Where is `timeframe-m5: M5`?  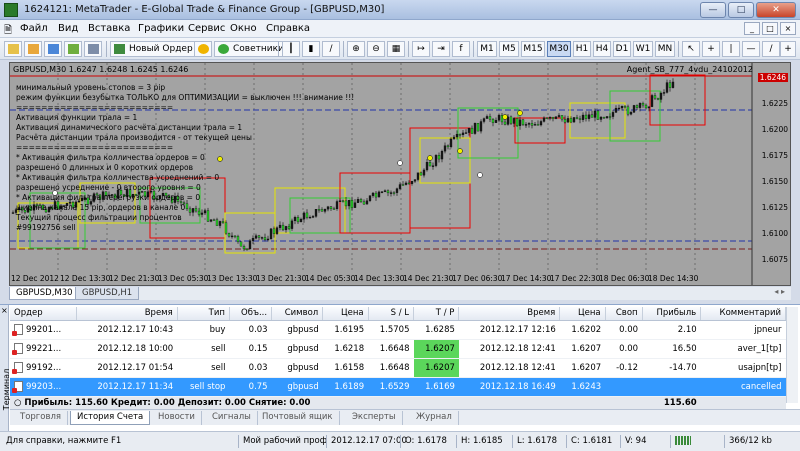 timeframe-m5: M5 is located at coordinates (509, 49).